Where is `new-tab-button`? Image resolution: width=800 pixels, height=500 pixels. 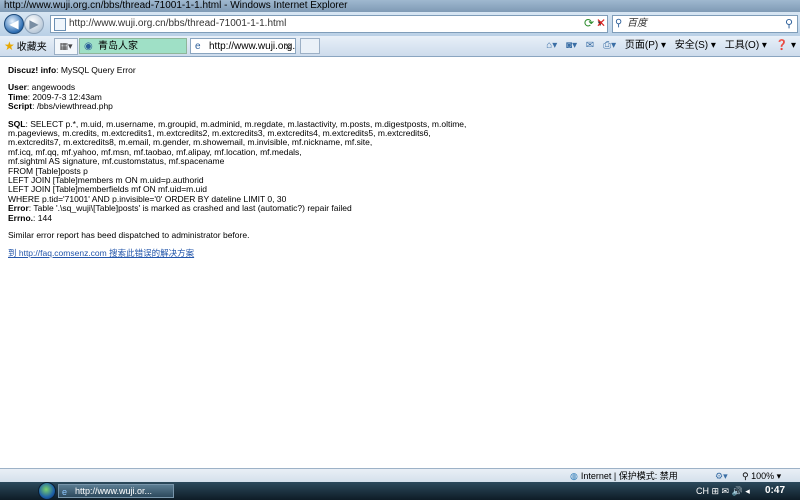 new-tab-button is located at coordinates (310, 46).